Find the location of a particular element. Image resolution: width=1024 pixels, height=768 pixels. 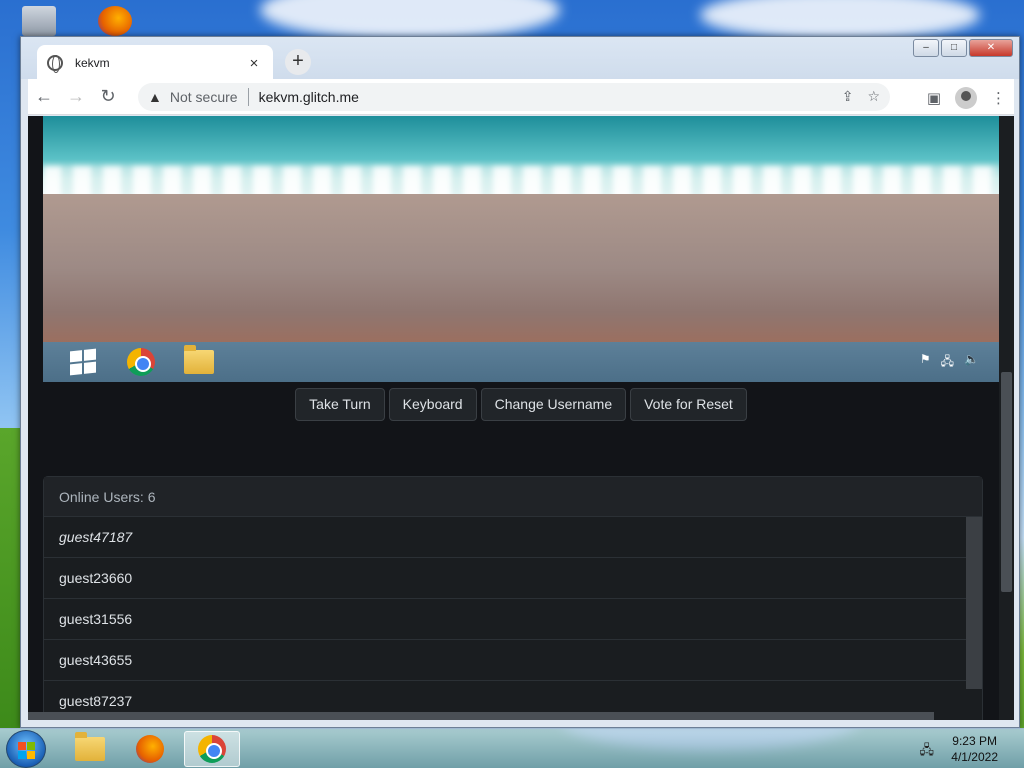

page-scrollbar-track is located at coordinates (1006, 418).